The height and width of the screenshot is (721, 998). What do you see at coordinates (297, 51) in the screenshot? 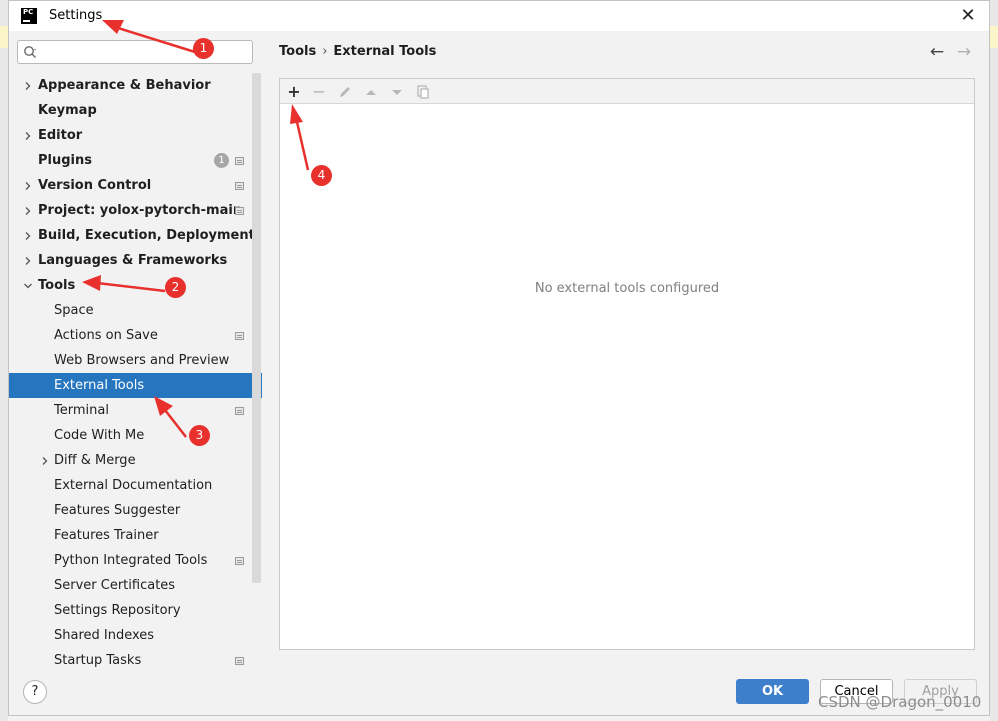
I see `breadcrumb-parent: Tools` at bounding box center [297, 51].